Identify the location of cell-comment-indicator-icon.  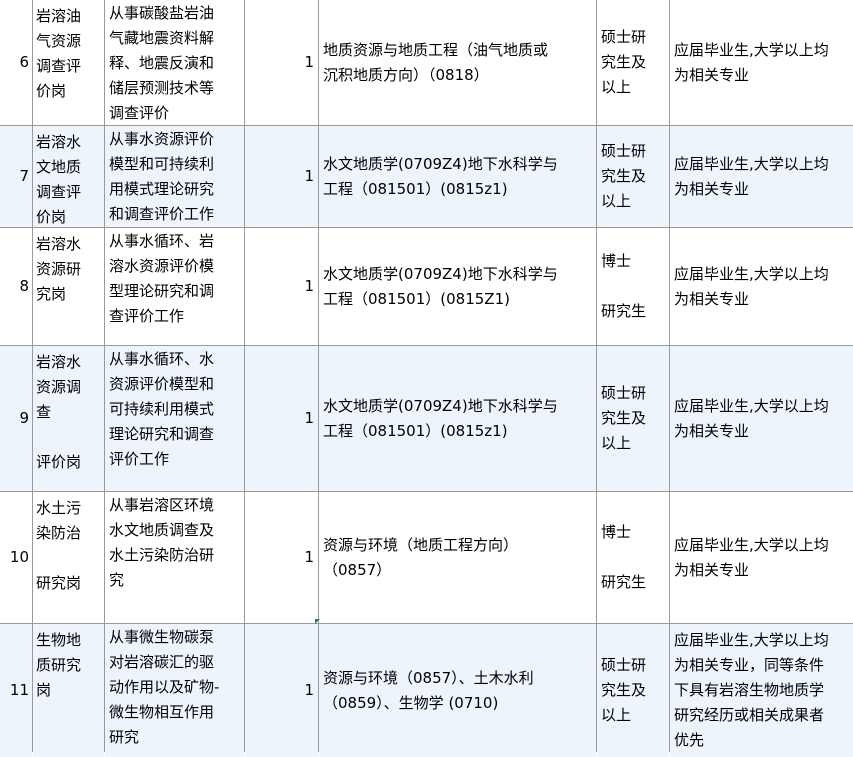
(317, 621).